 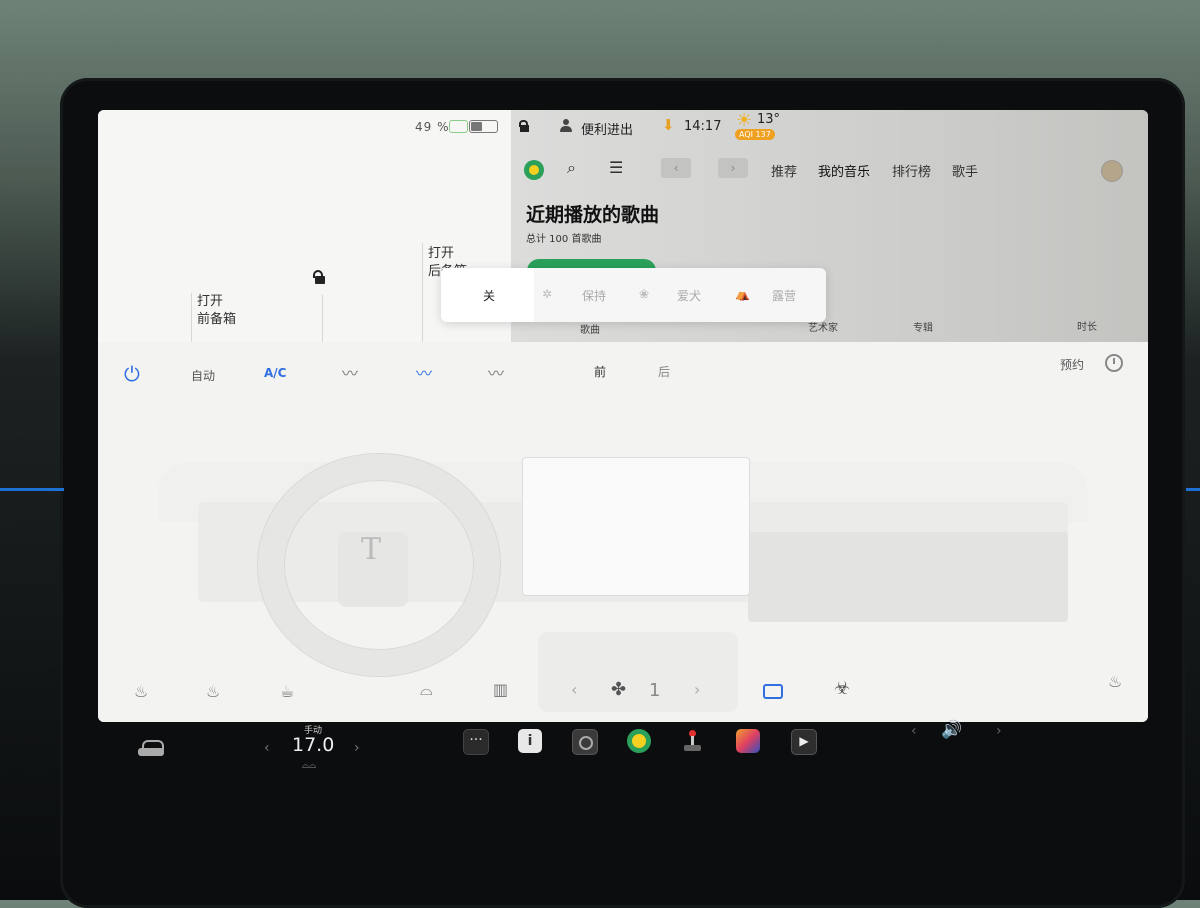 What do you see at coordinates (844, 170) in the screenshot?
I see `tab-my-music: 我的音乐` at bounding box center [844, 170].